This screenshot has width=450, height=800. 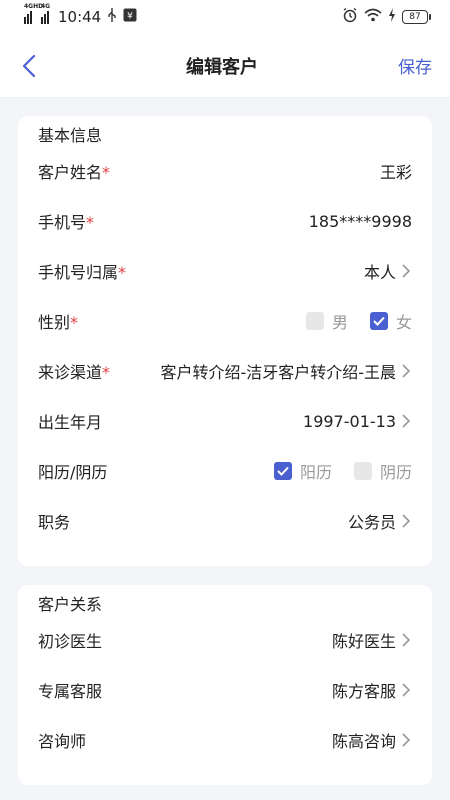 I want to click on occupation-value: 公务员, so click(x=371, y=522).